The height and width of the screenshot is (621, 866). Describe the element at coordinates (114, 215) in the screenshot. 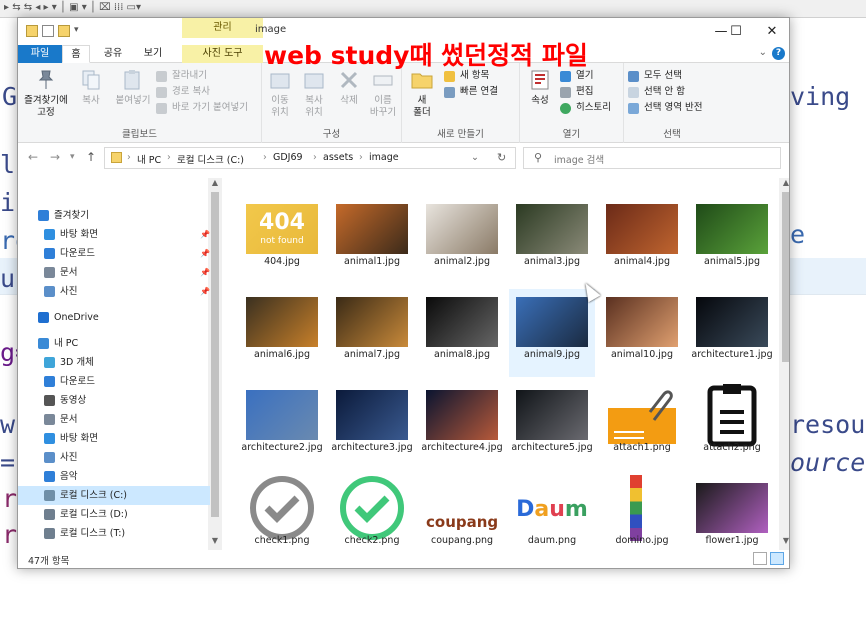

I see `nav-item: 즐겨찾기` at that location.